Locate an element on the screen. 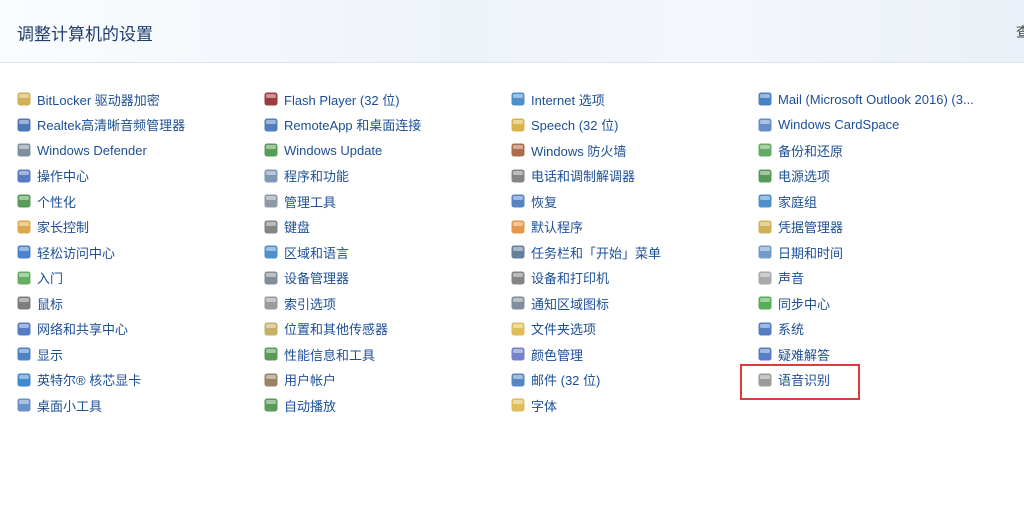 The width and height of the screenshot is (1024, 525). control-panel-item: 位置和其他传感器 is located at coordinates (325, 329).